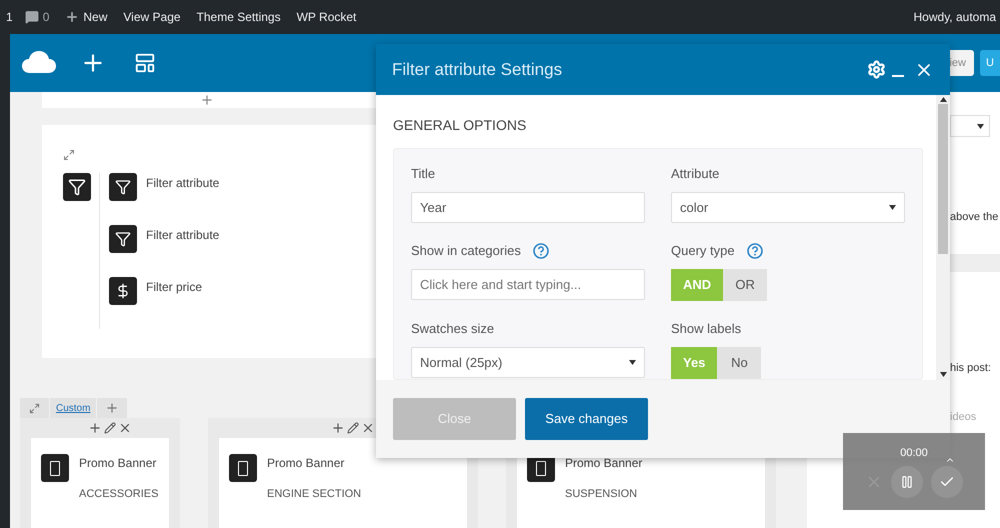 This screenshot has height=528, width=1000. Describe the element at coordinates (326, 17) in the screenshot. I see `admin-bar-link: WP Rocket` at that location.